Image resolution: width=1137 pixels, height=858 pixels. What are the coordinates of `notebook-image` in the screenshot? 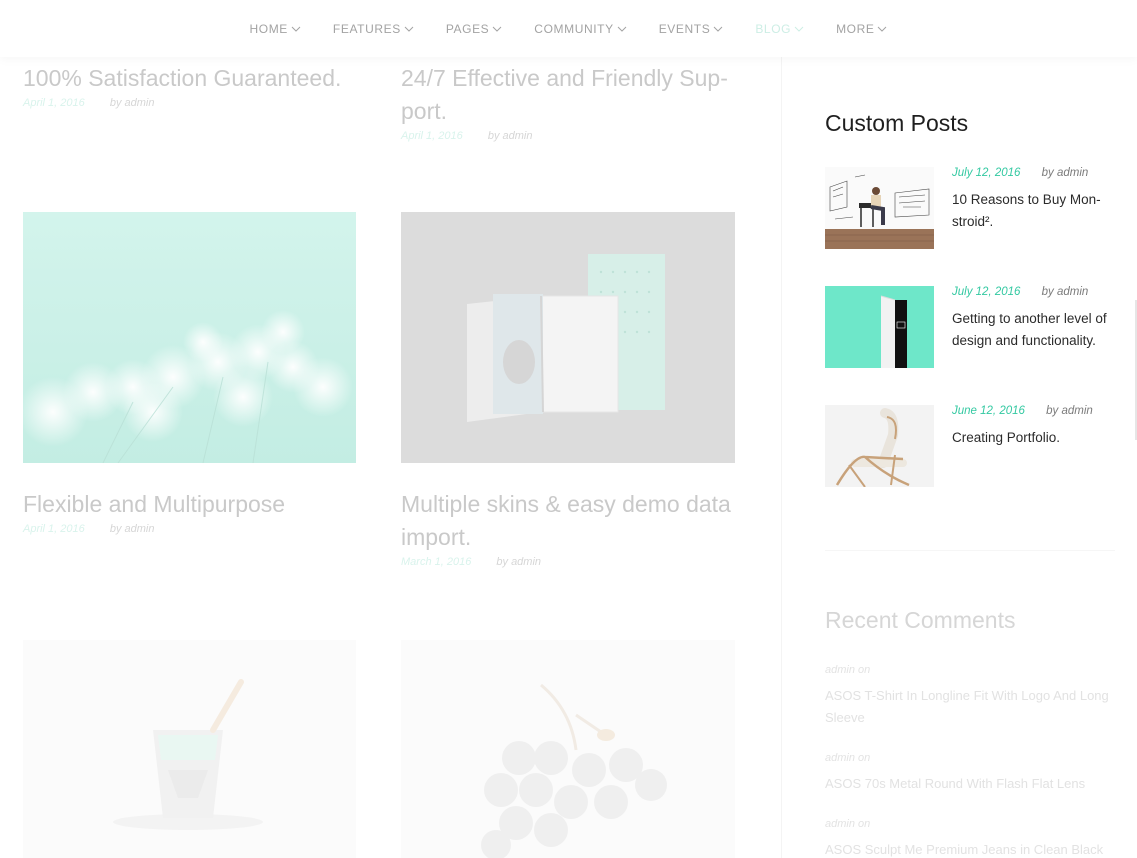 It's located at (568, 337).